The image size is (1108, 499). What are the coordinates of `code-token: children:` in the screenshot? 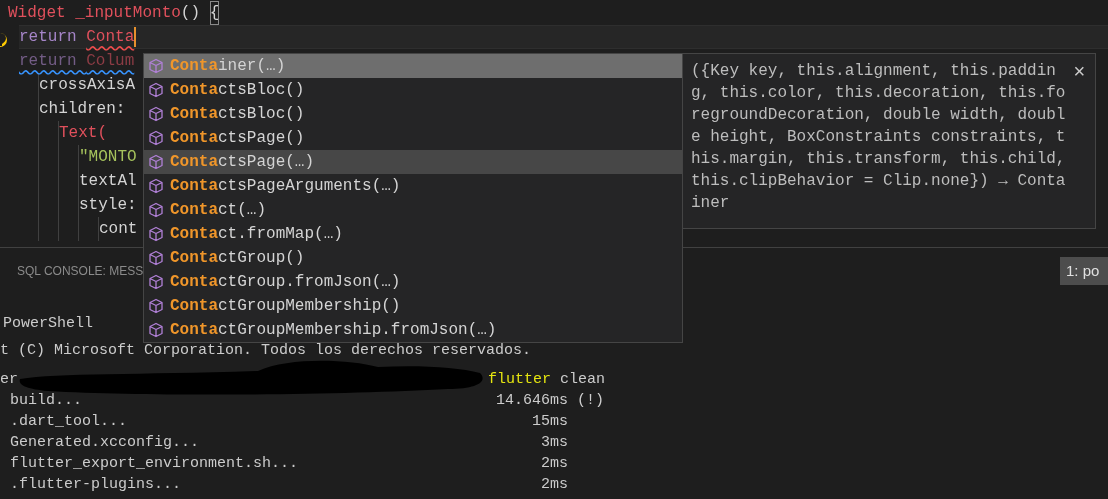 It's located at (82, 109).